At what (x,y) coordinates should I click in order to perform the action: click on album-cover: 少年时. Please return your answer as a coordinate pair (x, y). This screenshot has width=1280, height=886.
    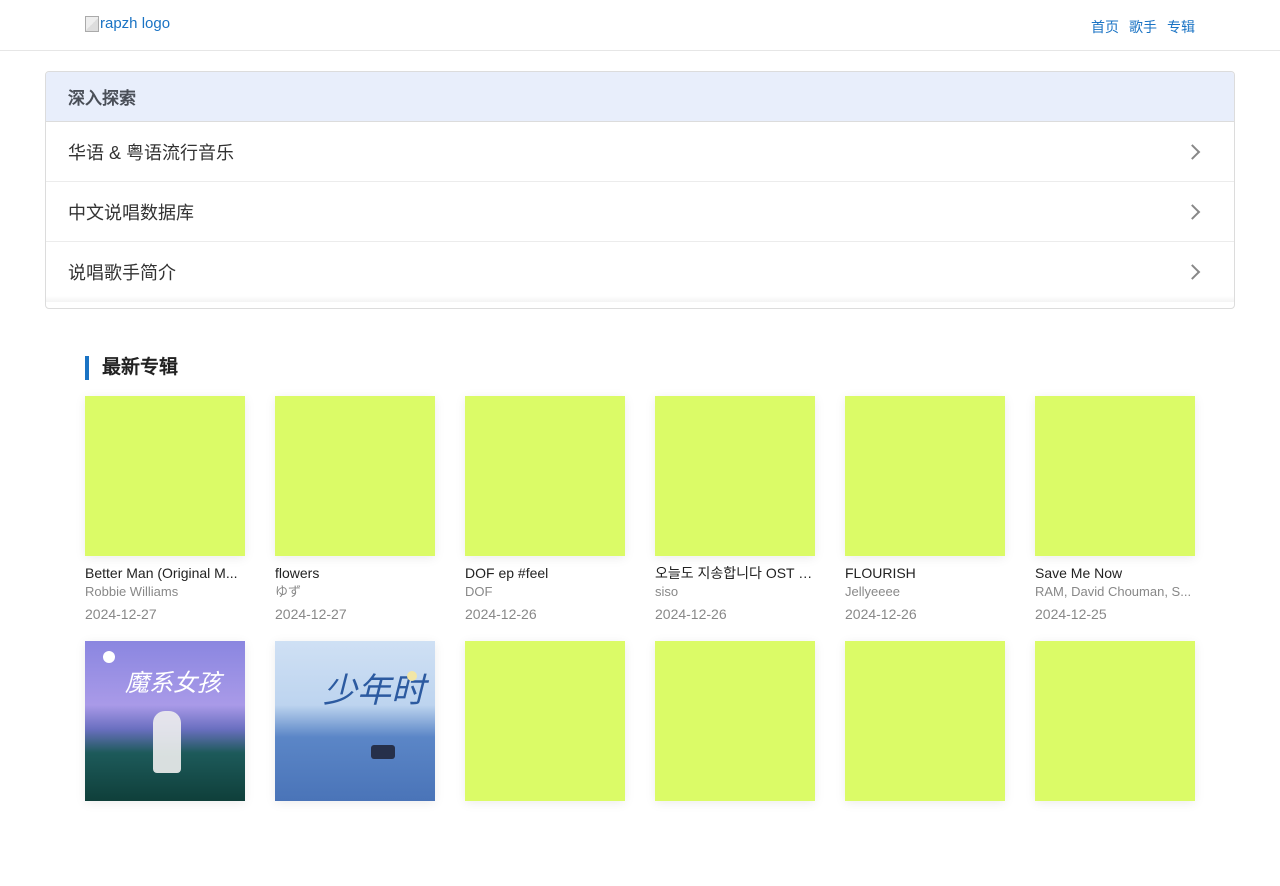
    Looking at the image, I should click on (355, 721).